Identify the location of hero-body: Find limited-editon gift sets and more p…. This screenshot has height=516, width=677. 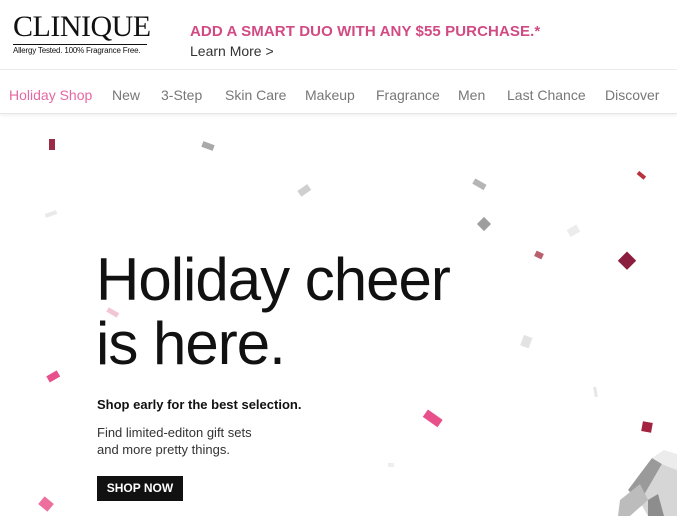
(174, 441).